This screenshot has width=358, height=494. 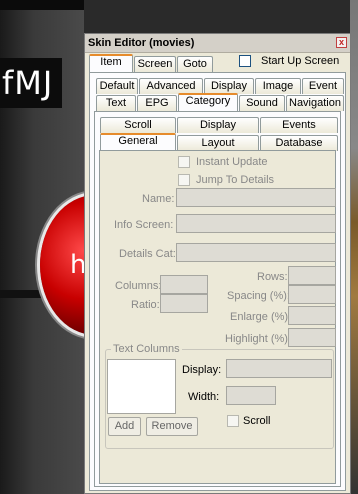 I want to click on ratio-field, so click(x=184, y=303).